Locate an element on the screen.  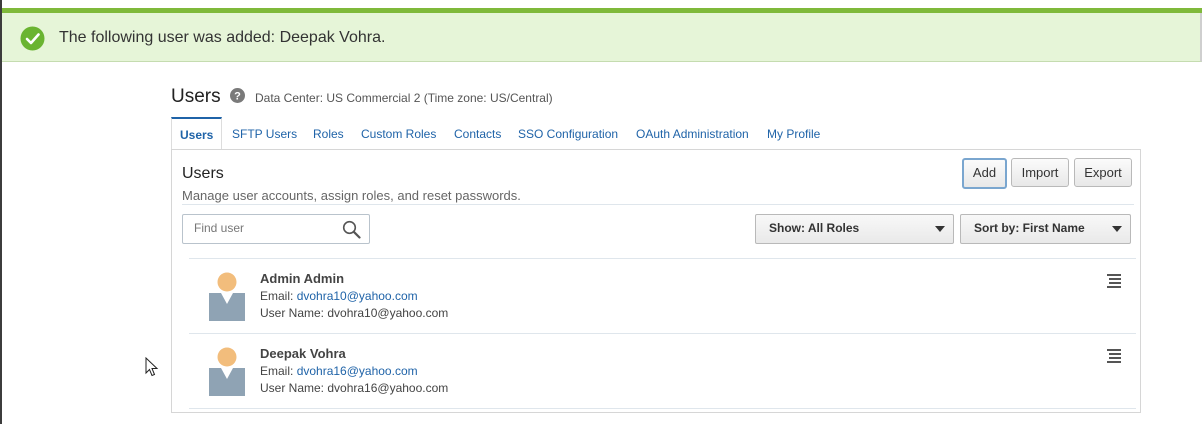
list-top-divider is located at coordinates (662, 258).